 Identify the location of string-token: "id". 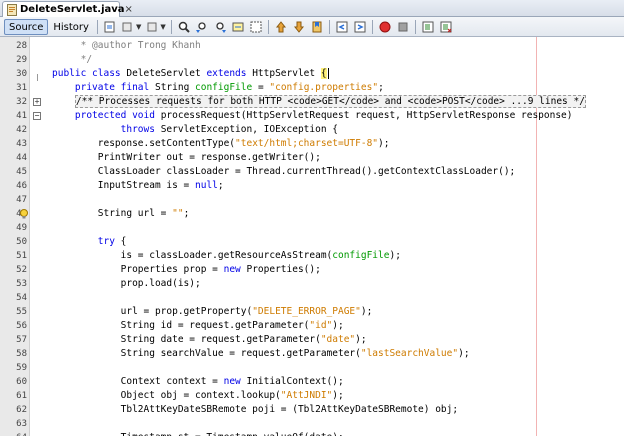
(321, 325).